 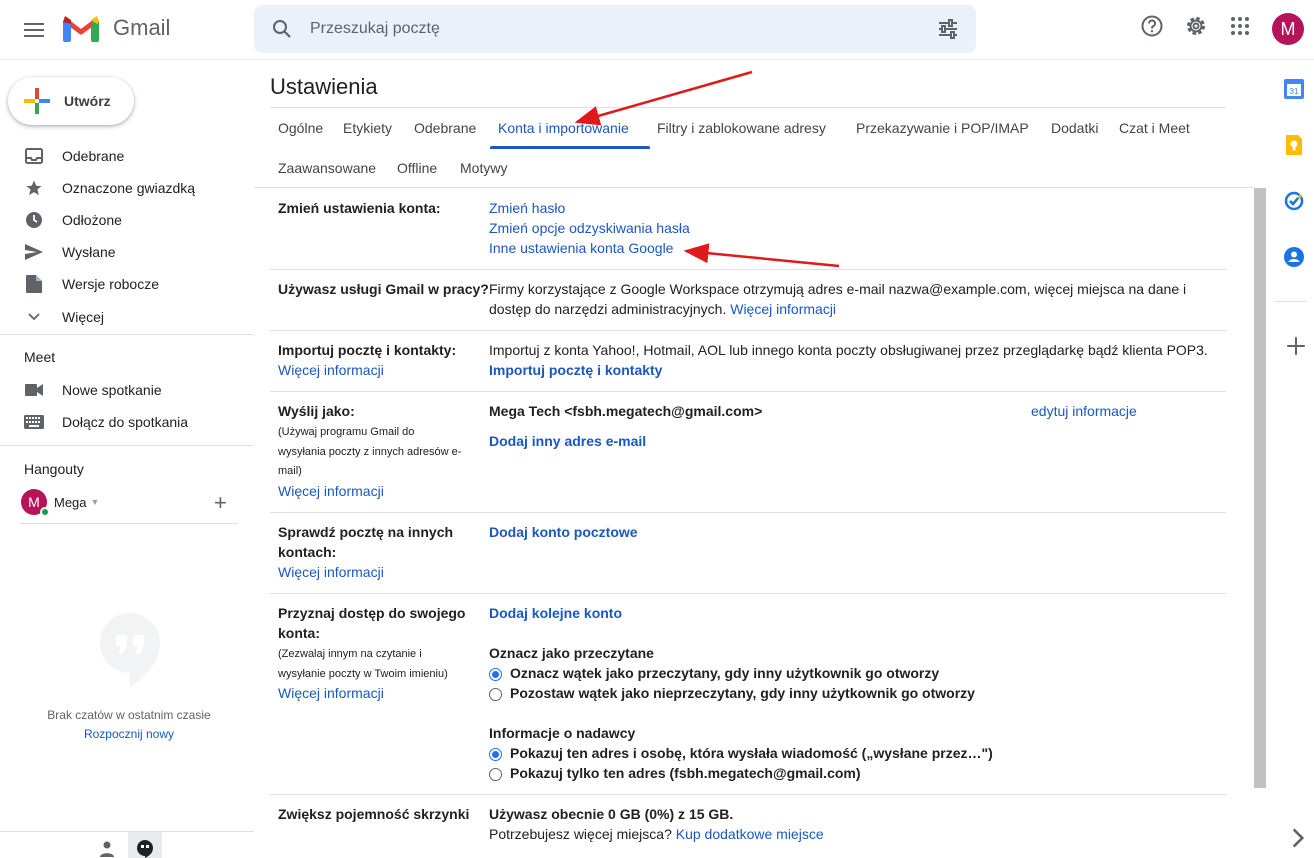 What do you see at coordinates (1298, 838) in the screenshot?
I see `chevron-right-icon` at bounding box center [1298, 838].